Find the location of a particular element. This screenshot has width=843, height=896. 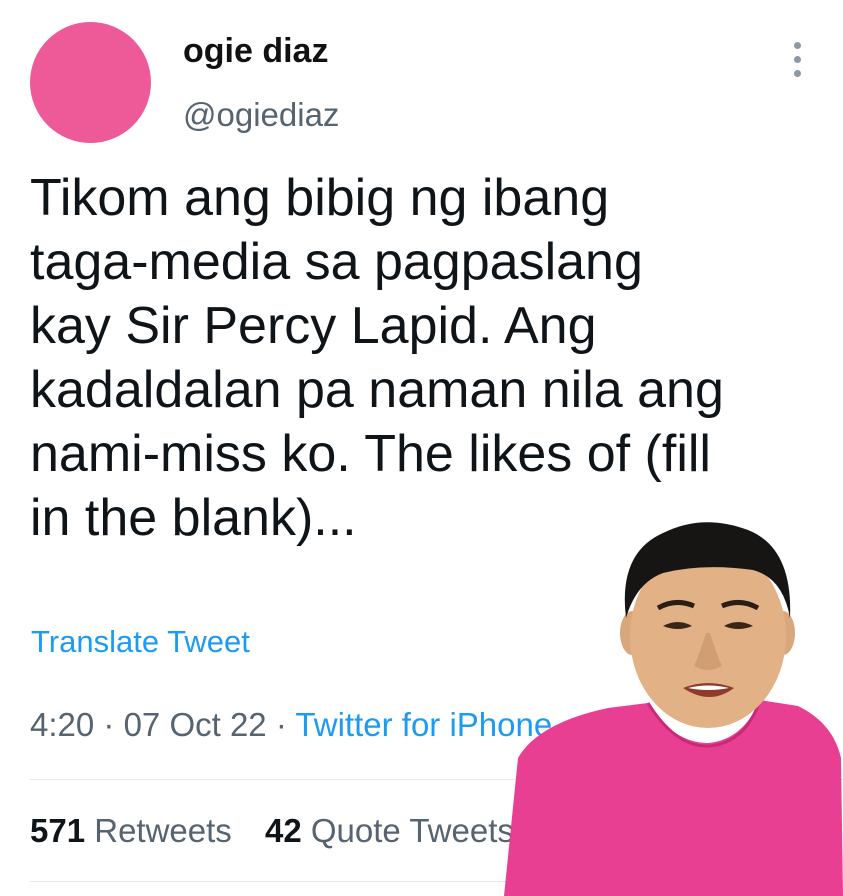

engagement-stats: 571 Retweets 42 Quote Tweets is located at coordinates (284, 831).